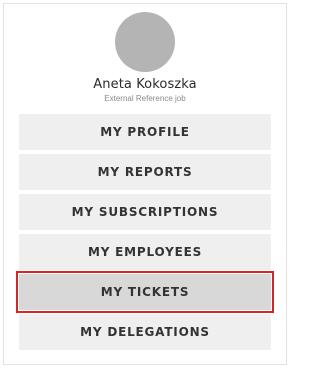 The height and width of the screenshot is (370, 320). I want to click on menu-item-my-delegations: MY DELEGATIONS, so click(145, 332).